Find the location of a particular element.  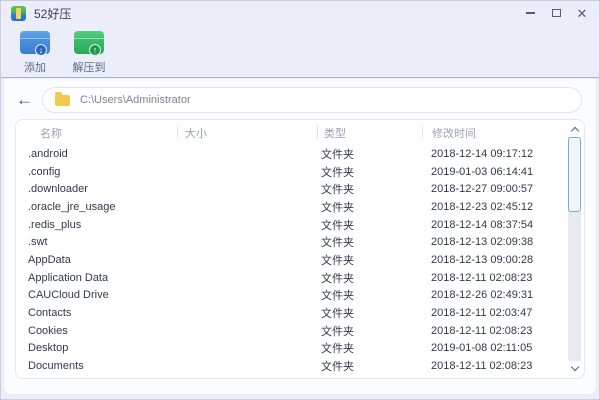

table-row: .swt 文件夹 2018-12-13 02:09:38 is located at coordinates (300, 242).